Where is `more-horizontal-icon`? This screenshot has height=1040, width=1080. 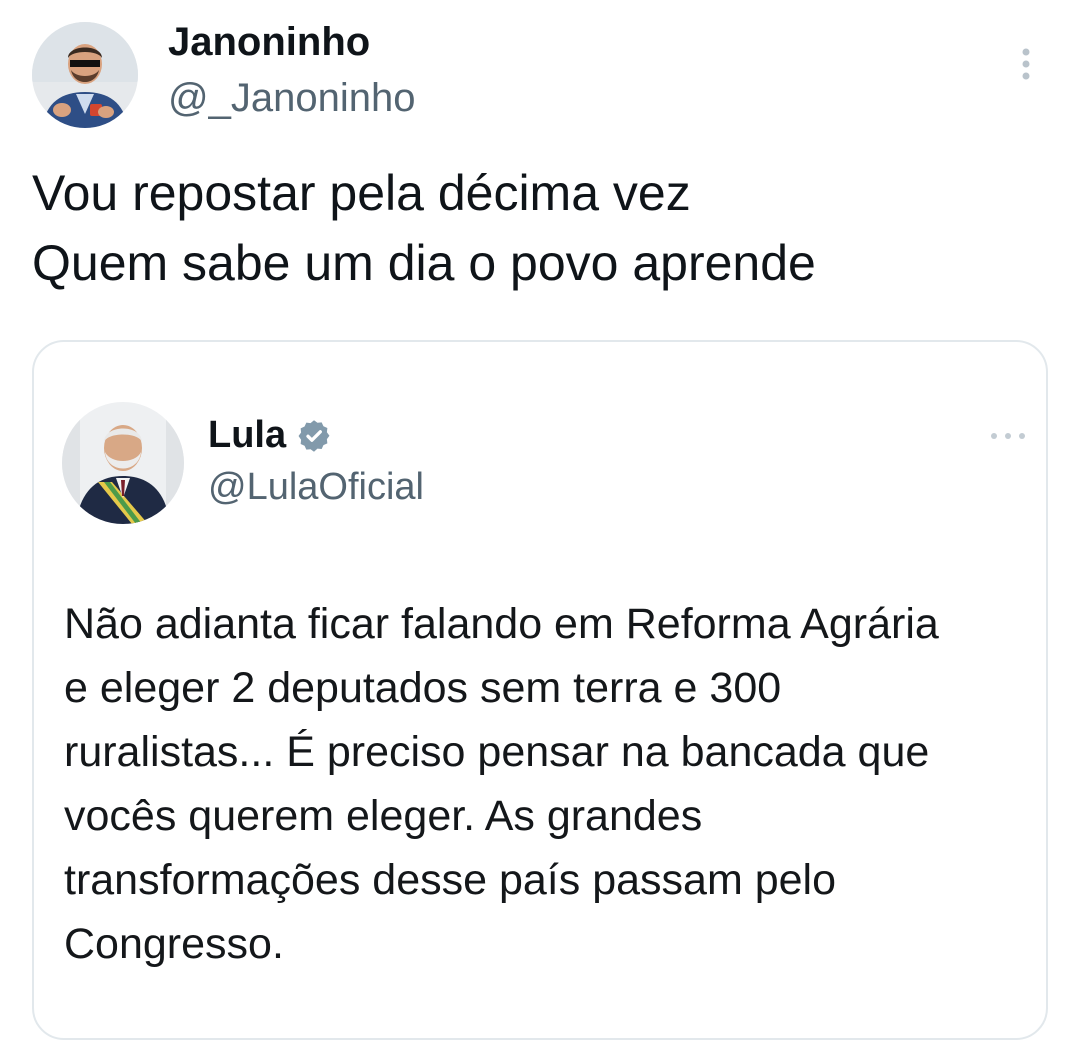 more-horizontal-icon is located at coordinates (1008, 436).